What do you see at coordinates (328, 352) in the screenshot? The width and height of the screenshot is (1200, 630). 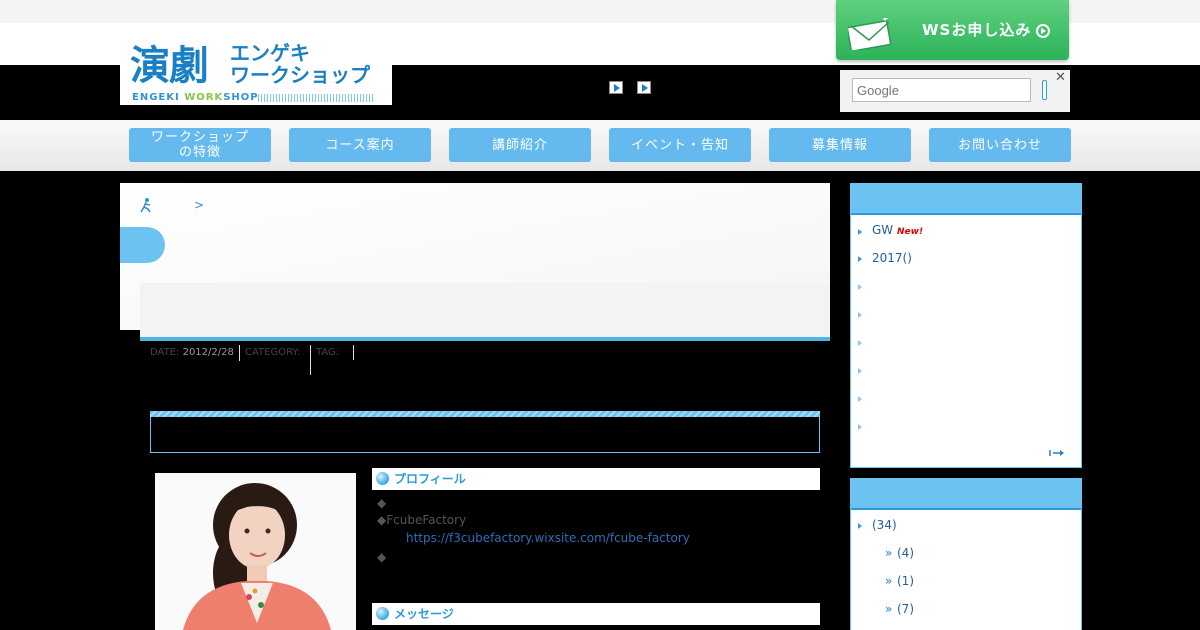 I see `post-tag: TAG:` at bounding box center [328, 352].